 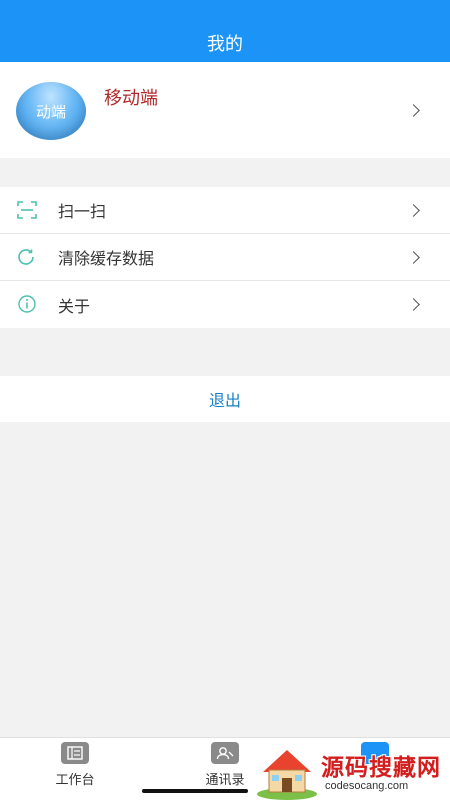 What do you see at coordinates (27, 210) in the screenshot?
I see `scan-icon` at bounding box center [27, 210].